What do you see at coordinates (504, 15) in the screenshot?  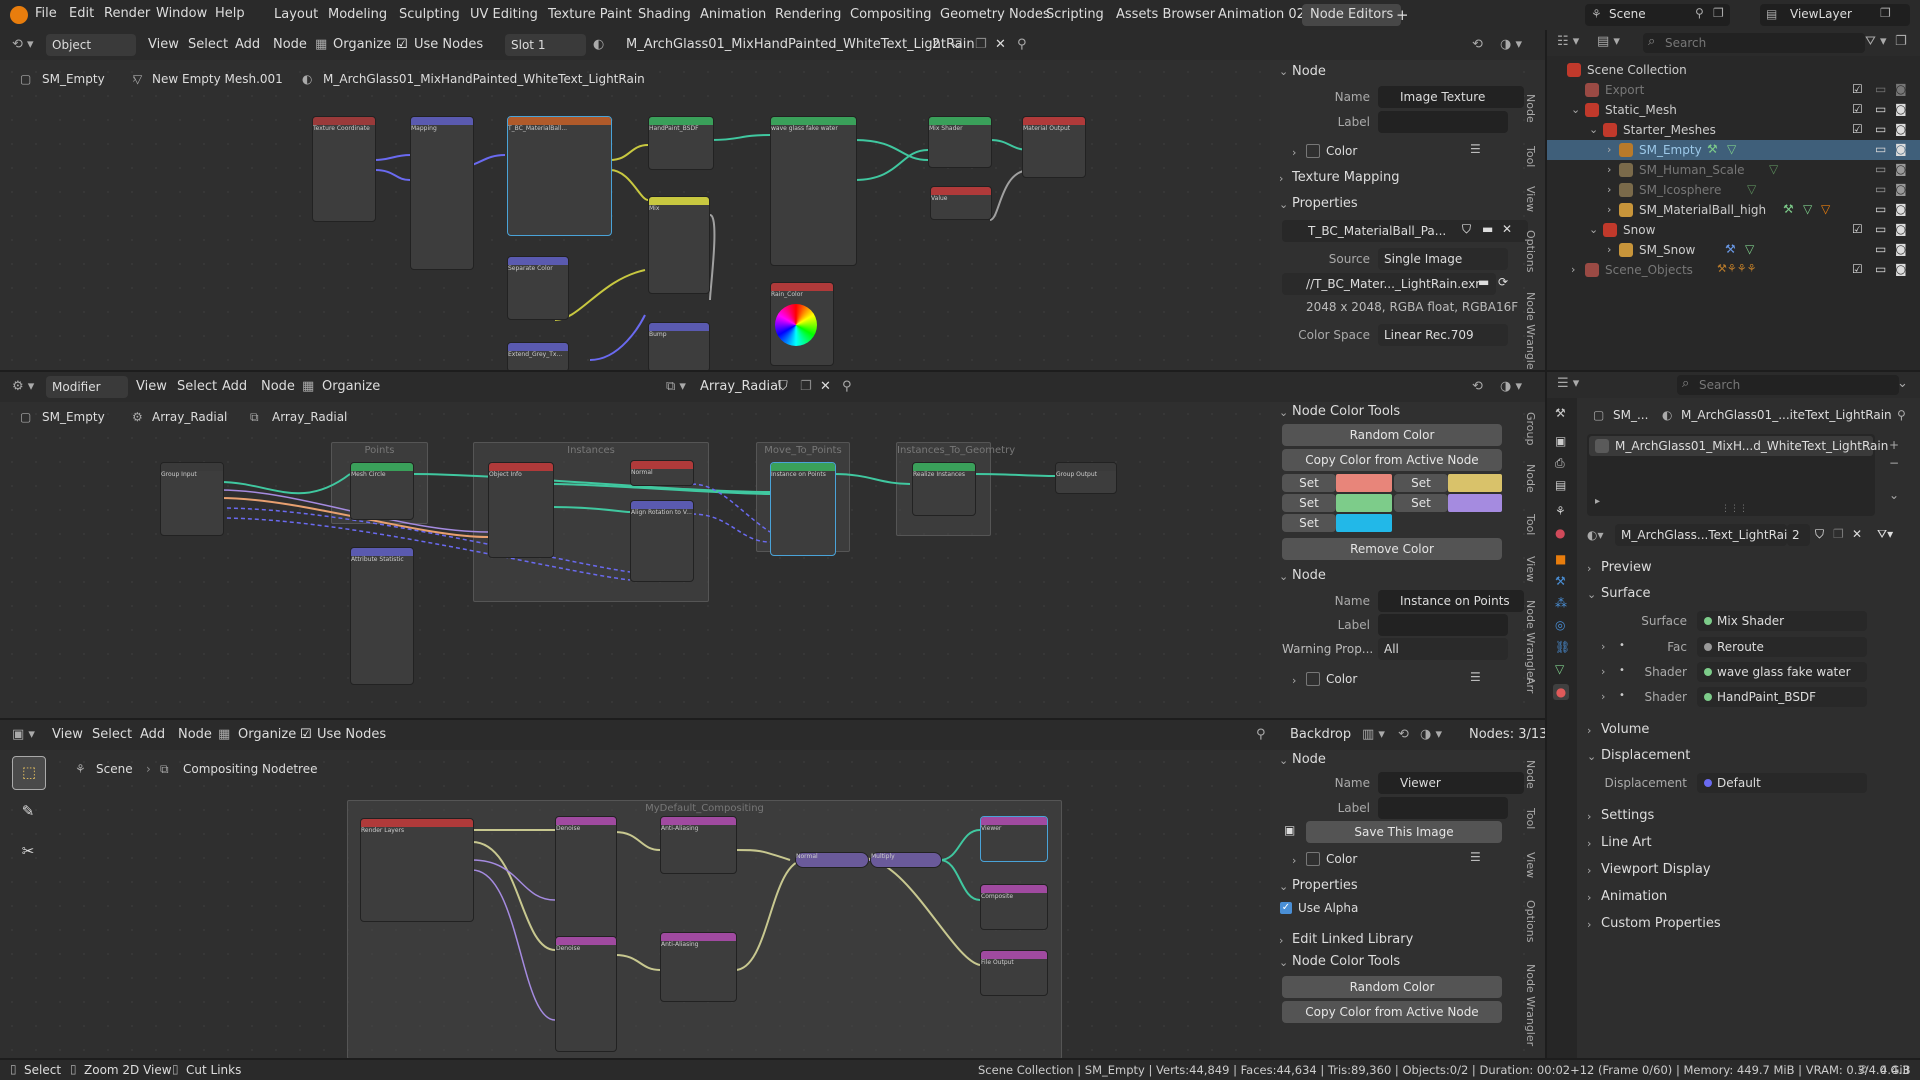 I see `tab-uv-editing: UV Editing` at bounding box center [504, 15].